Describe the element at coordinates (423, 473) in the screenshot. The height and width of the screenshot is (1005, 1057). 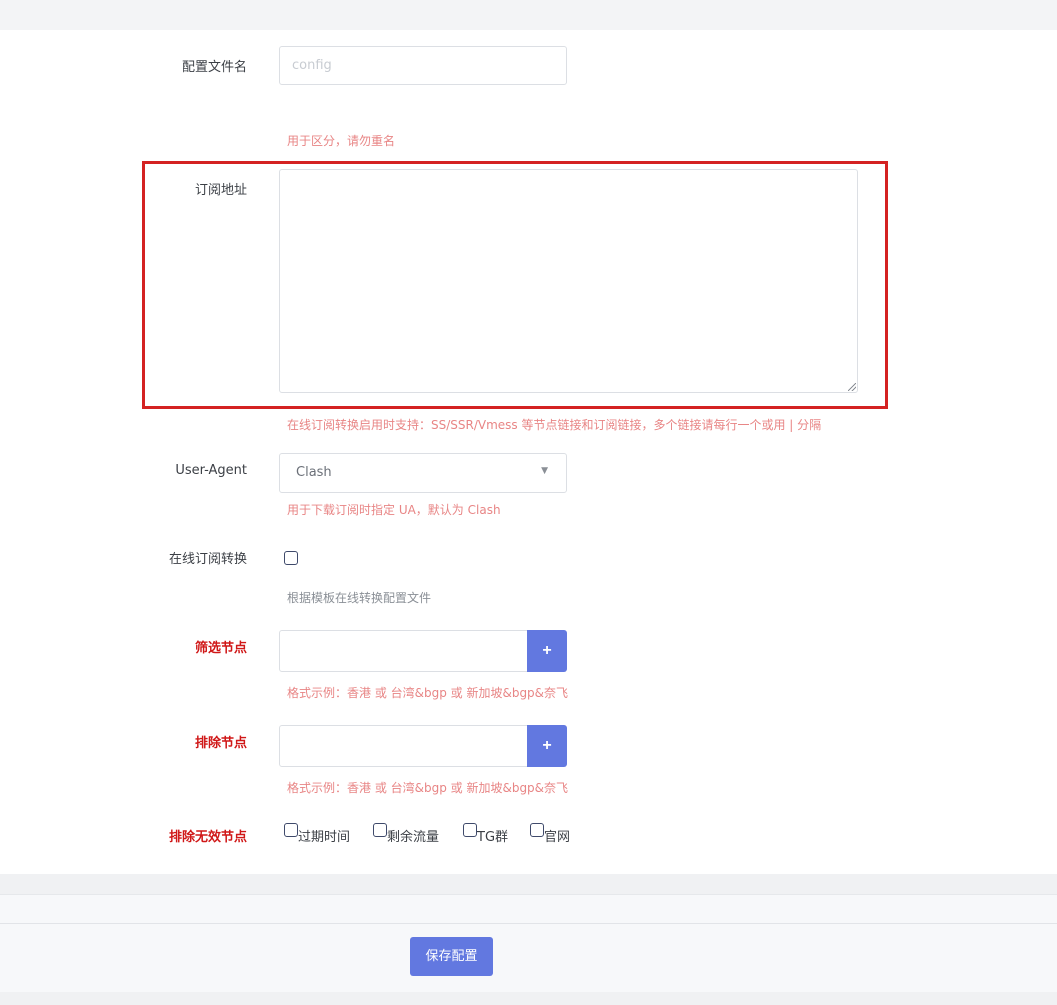
I see `user-agent-select: Clash ▼` at that location.